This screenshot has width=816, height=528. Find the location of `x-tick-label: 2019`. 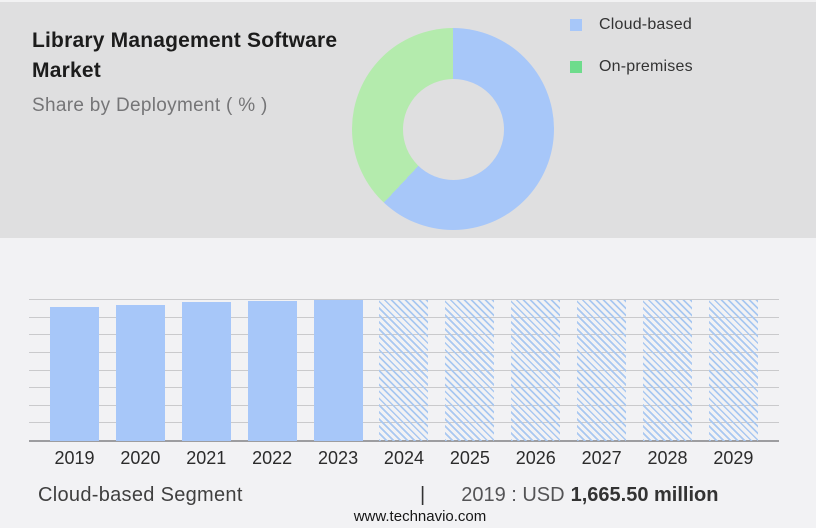

x-tick-label: 2019 is located at coordinates (74, 458).